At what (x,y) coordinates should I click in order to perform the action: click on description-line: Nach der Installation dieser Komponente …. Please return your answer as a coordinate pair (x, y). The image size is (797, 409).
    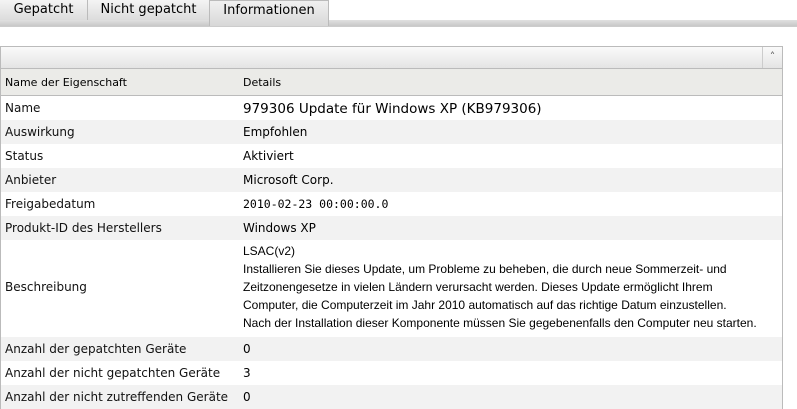
    Looking at the image, I should click on (500, 323).